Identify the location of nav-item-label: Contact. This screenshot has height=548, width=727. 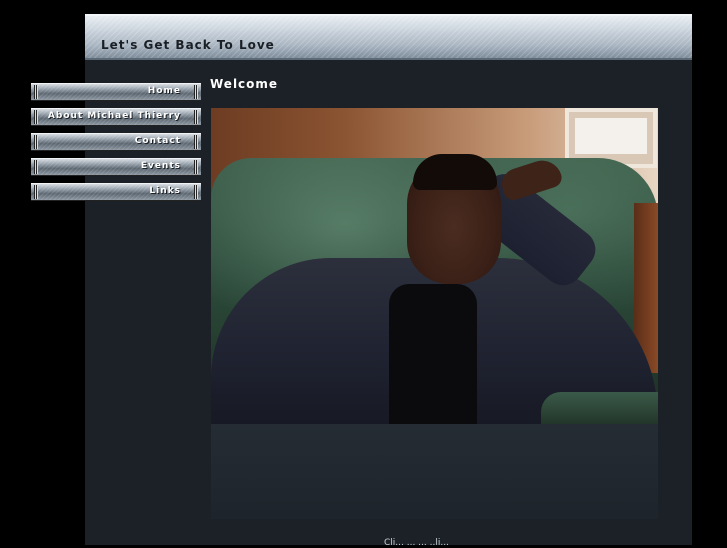
(157, 141).